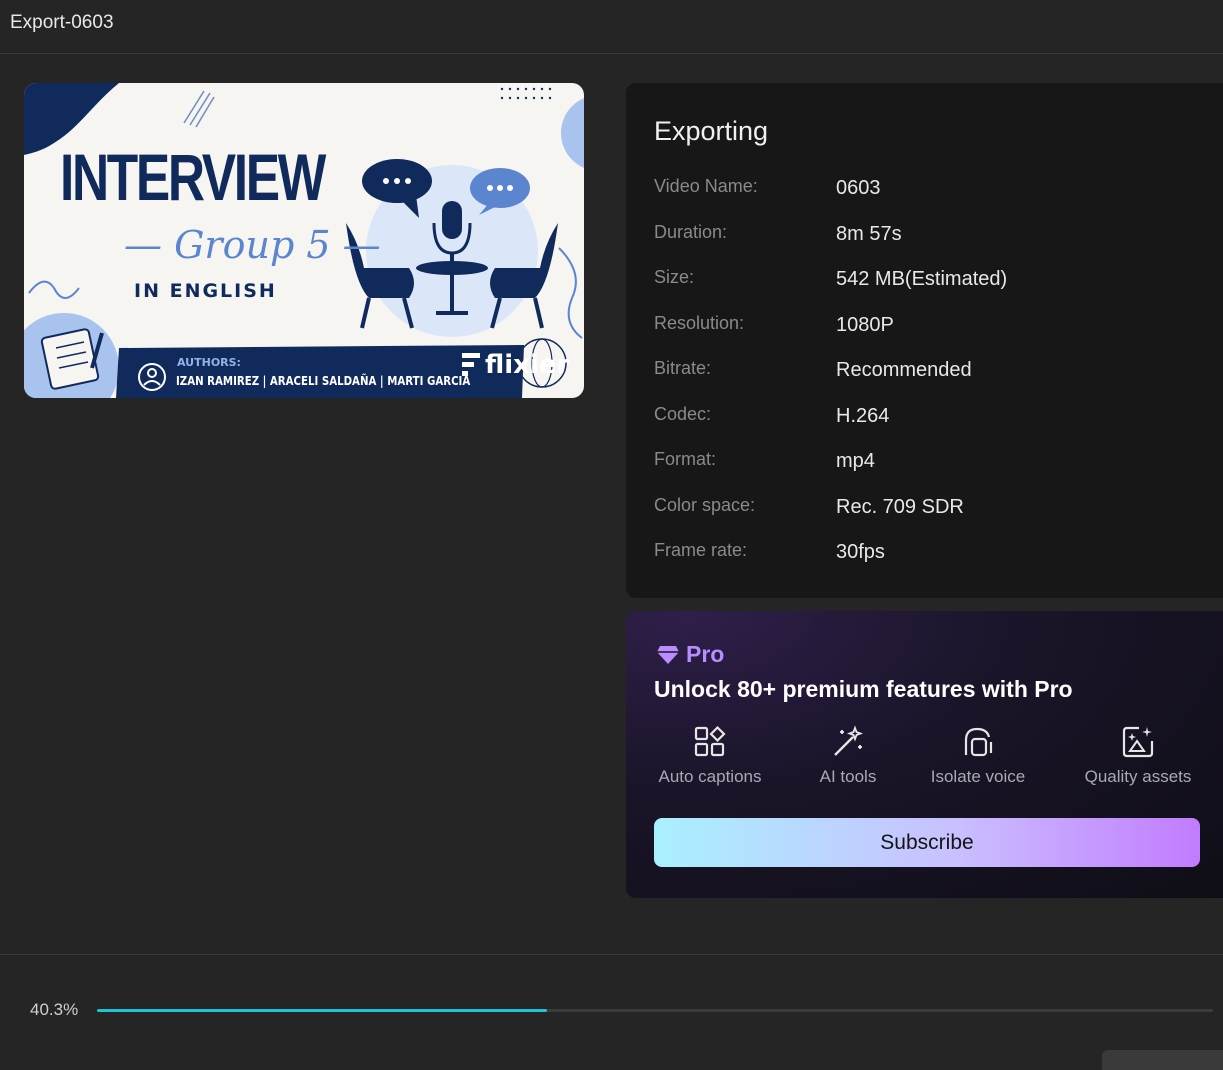  Describe the element at coordinates (705, 654) in the screenshot. I see `pro-label: Pro` at that location.